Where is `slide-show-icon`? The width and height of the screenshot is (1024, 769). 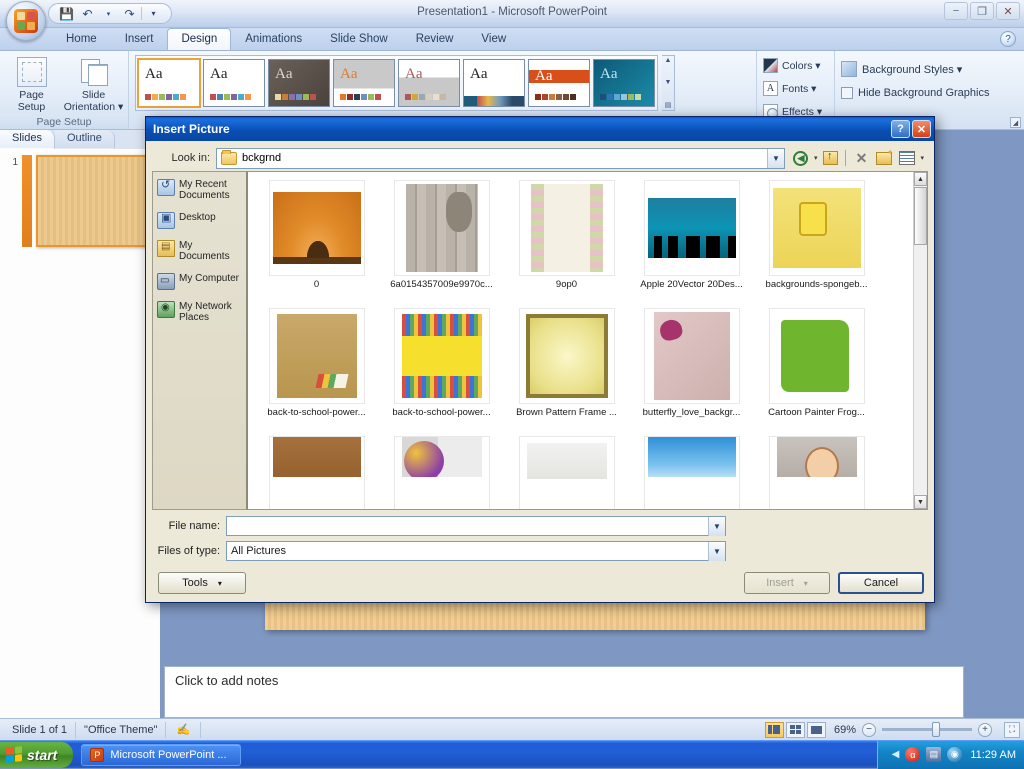
slide-show-icon is located at coordinates (816, 730).